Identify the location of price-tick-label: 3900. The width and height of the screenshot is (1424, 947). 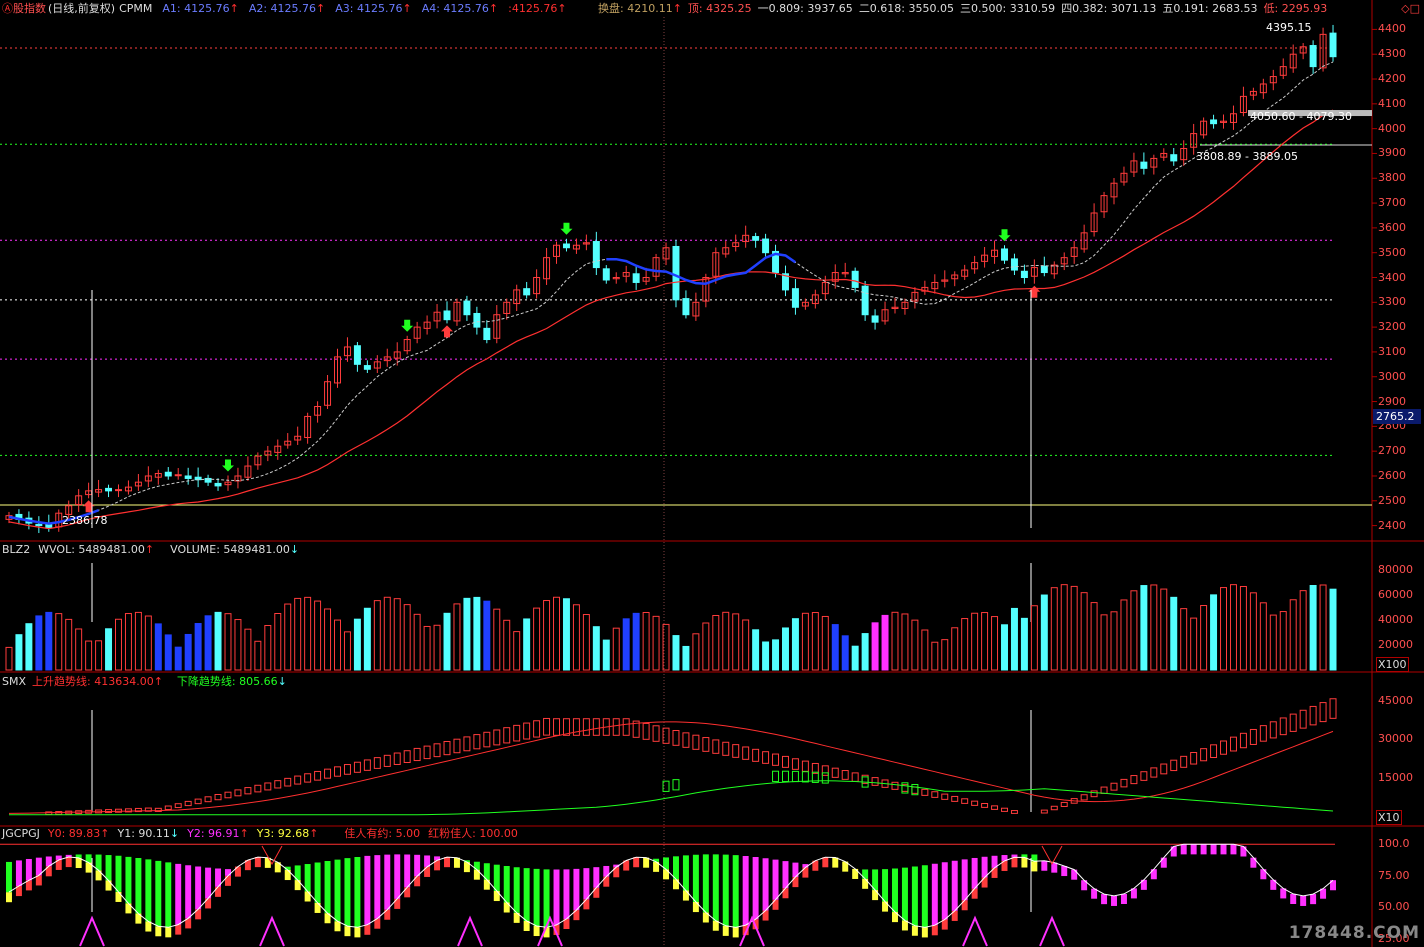
(1392, 153).